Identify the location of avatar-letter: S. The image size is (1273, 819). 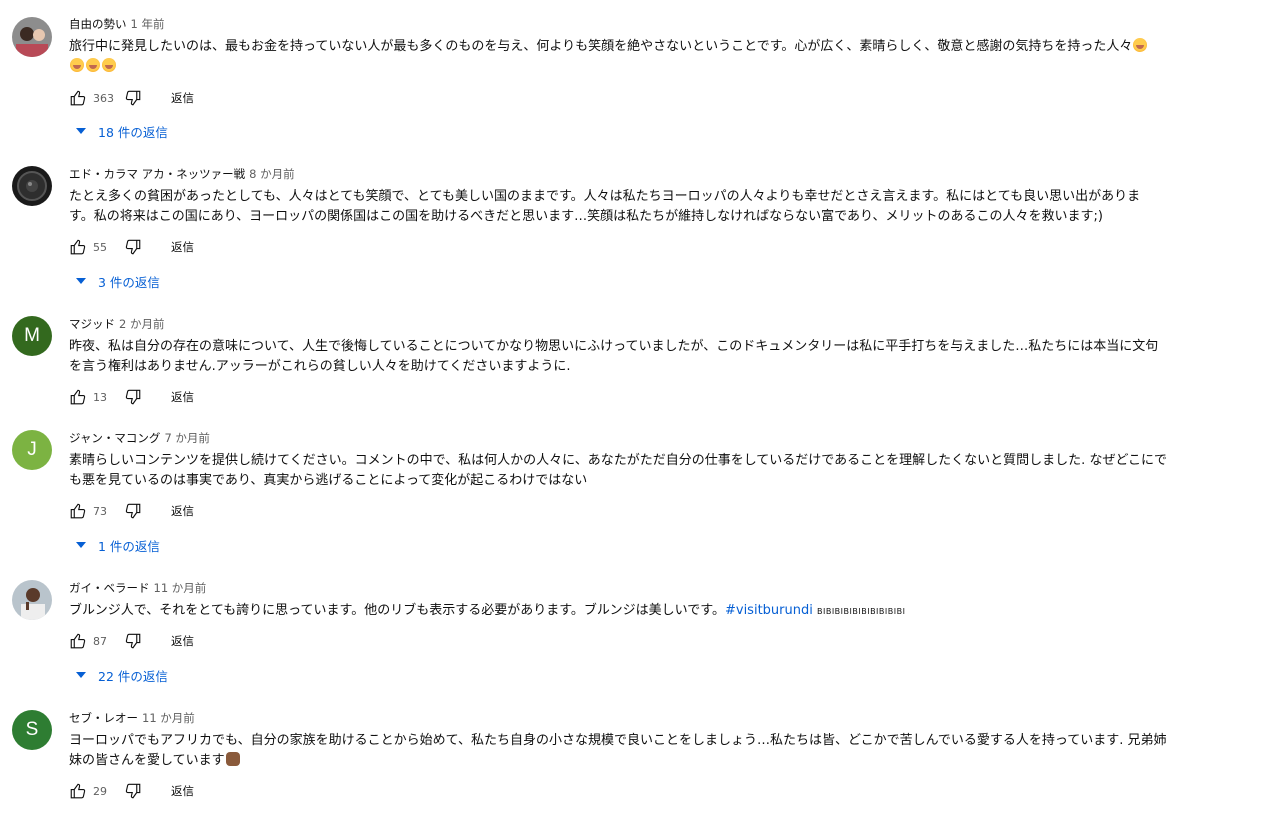
(32, 729).